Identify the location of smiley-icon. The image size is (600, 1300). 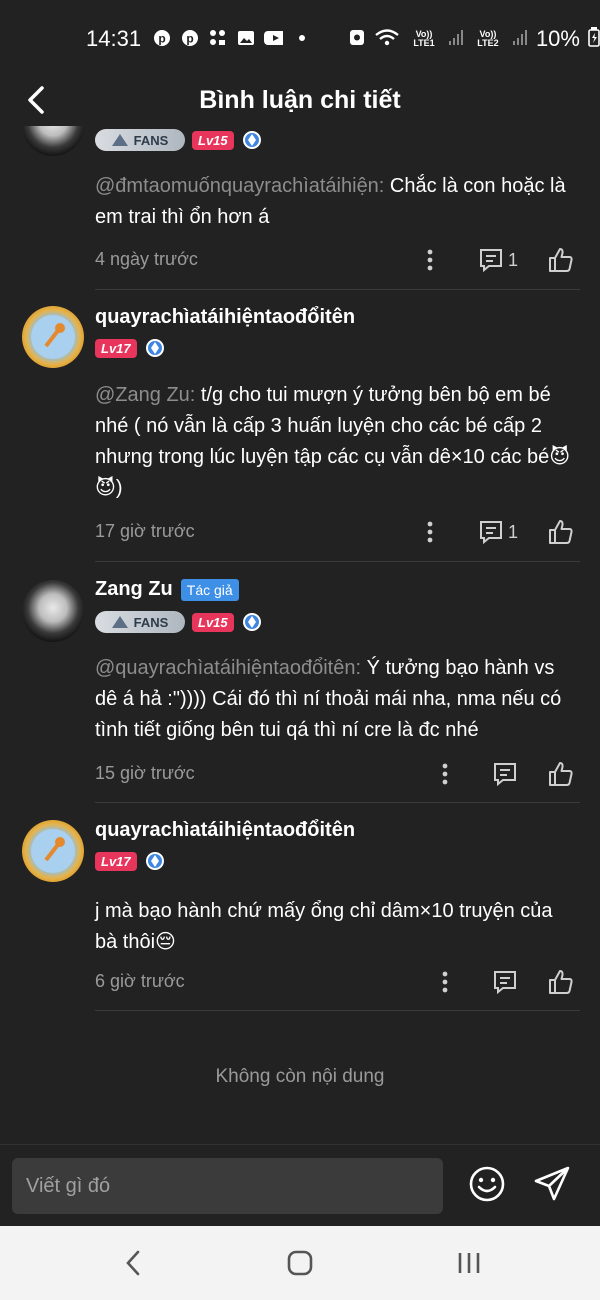
(487, 1184).